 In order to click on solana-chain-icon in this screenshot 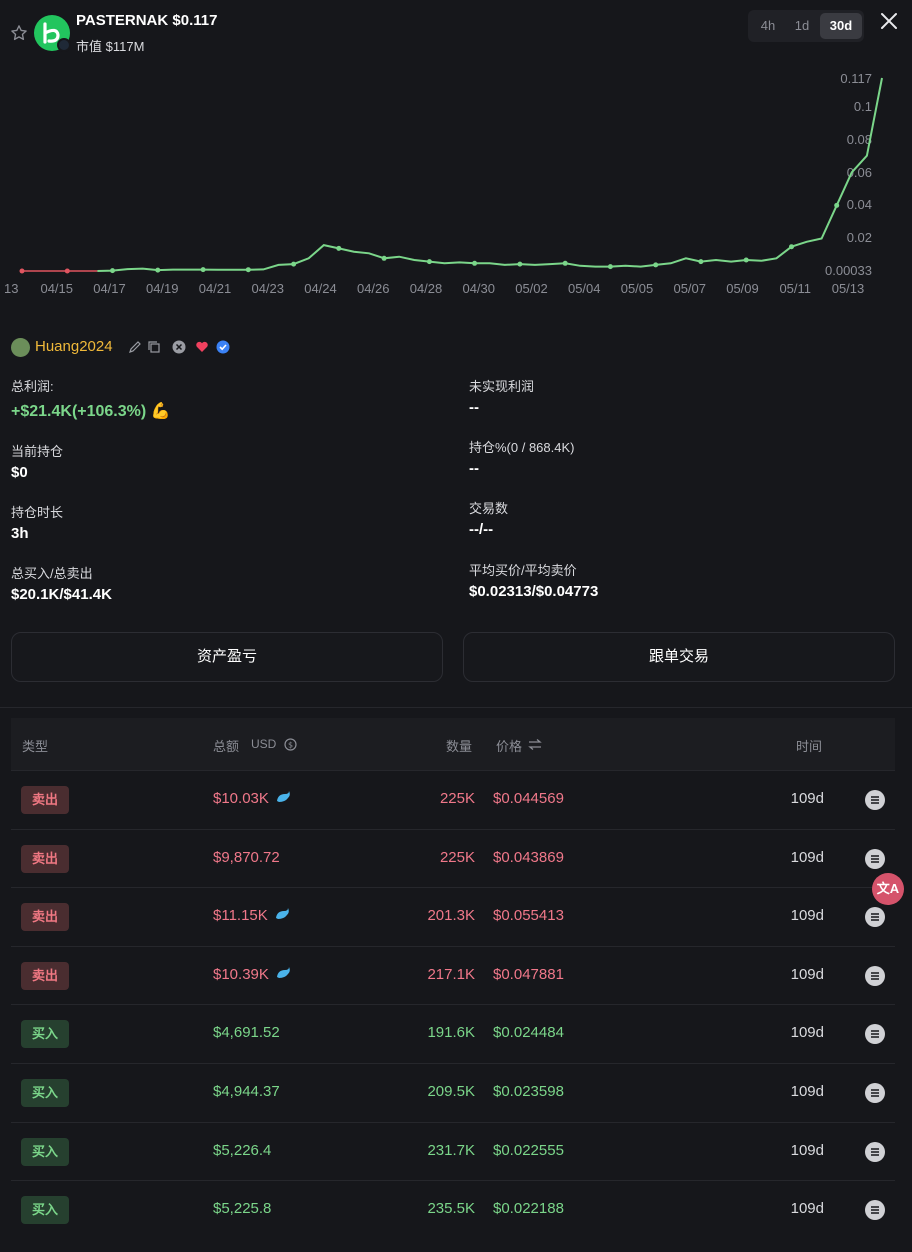, I will do `click(64, 45)`.